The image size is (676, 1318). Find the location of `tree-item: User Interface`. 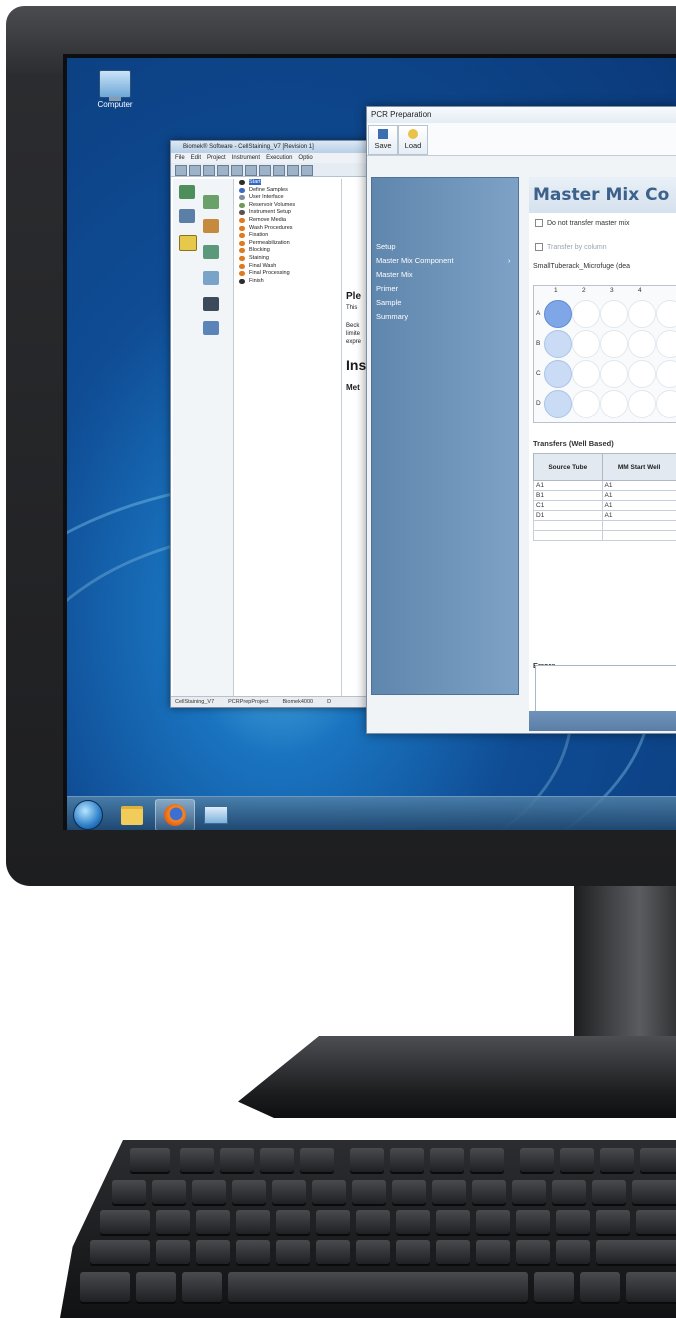

tree-item: User Interface is located at coordinates (288, 198).